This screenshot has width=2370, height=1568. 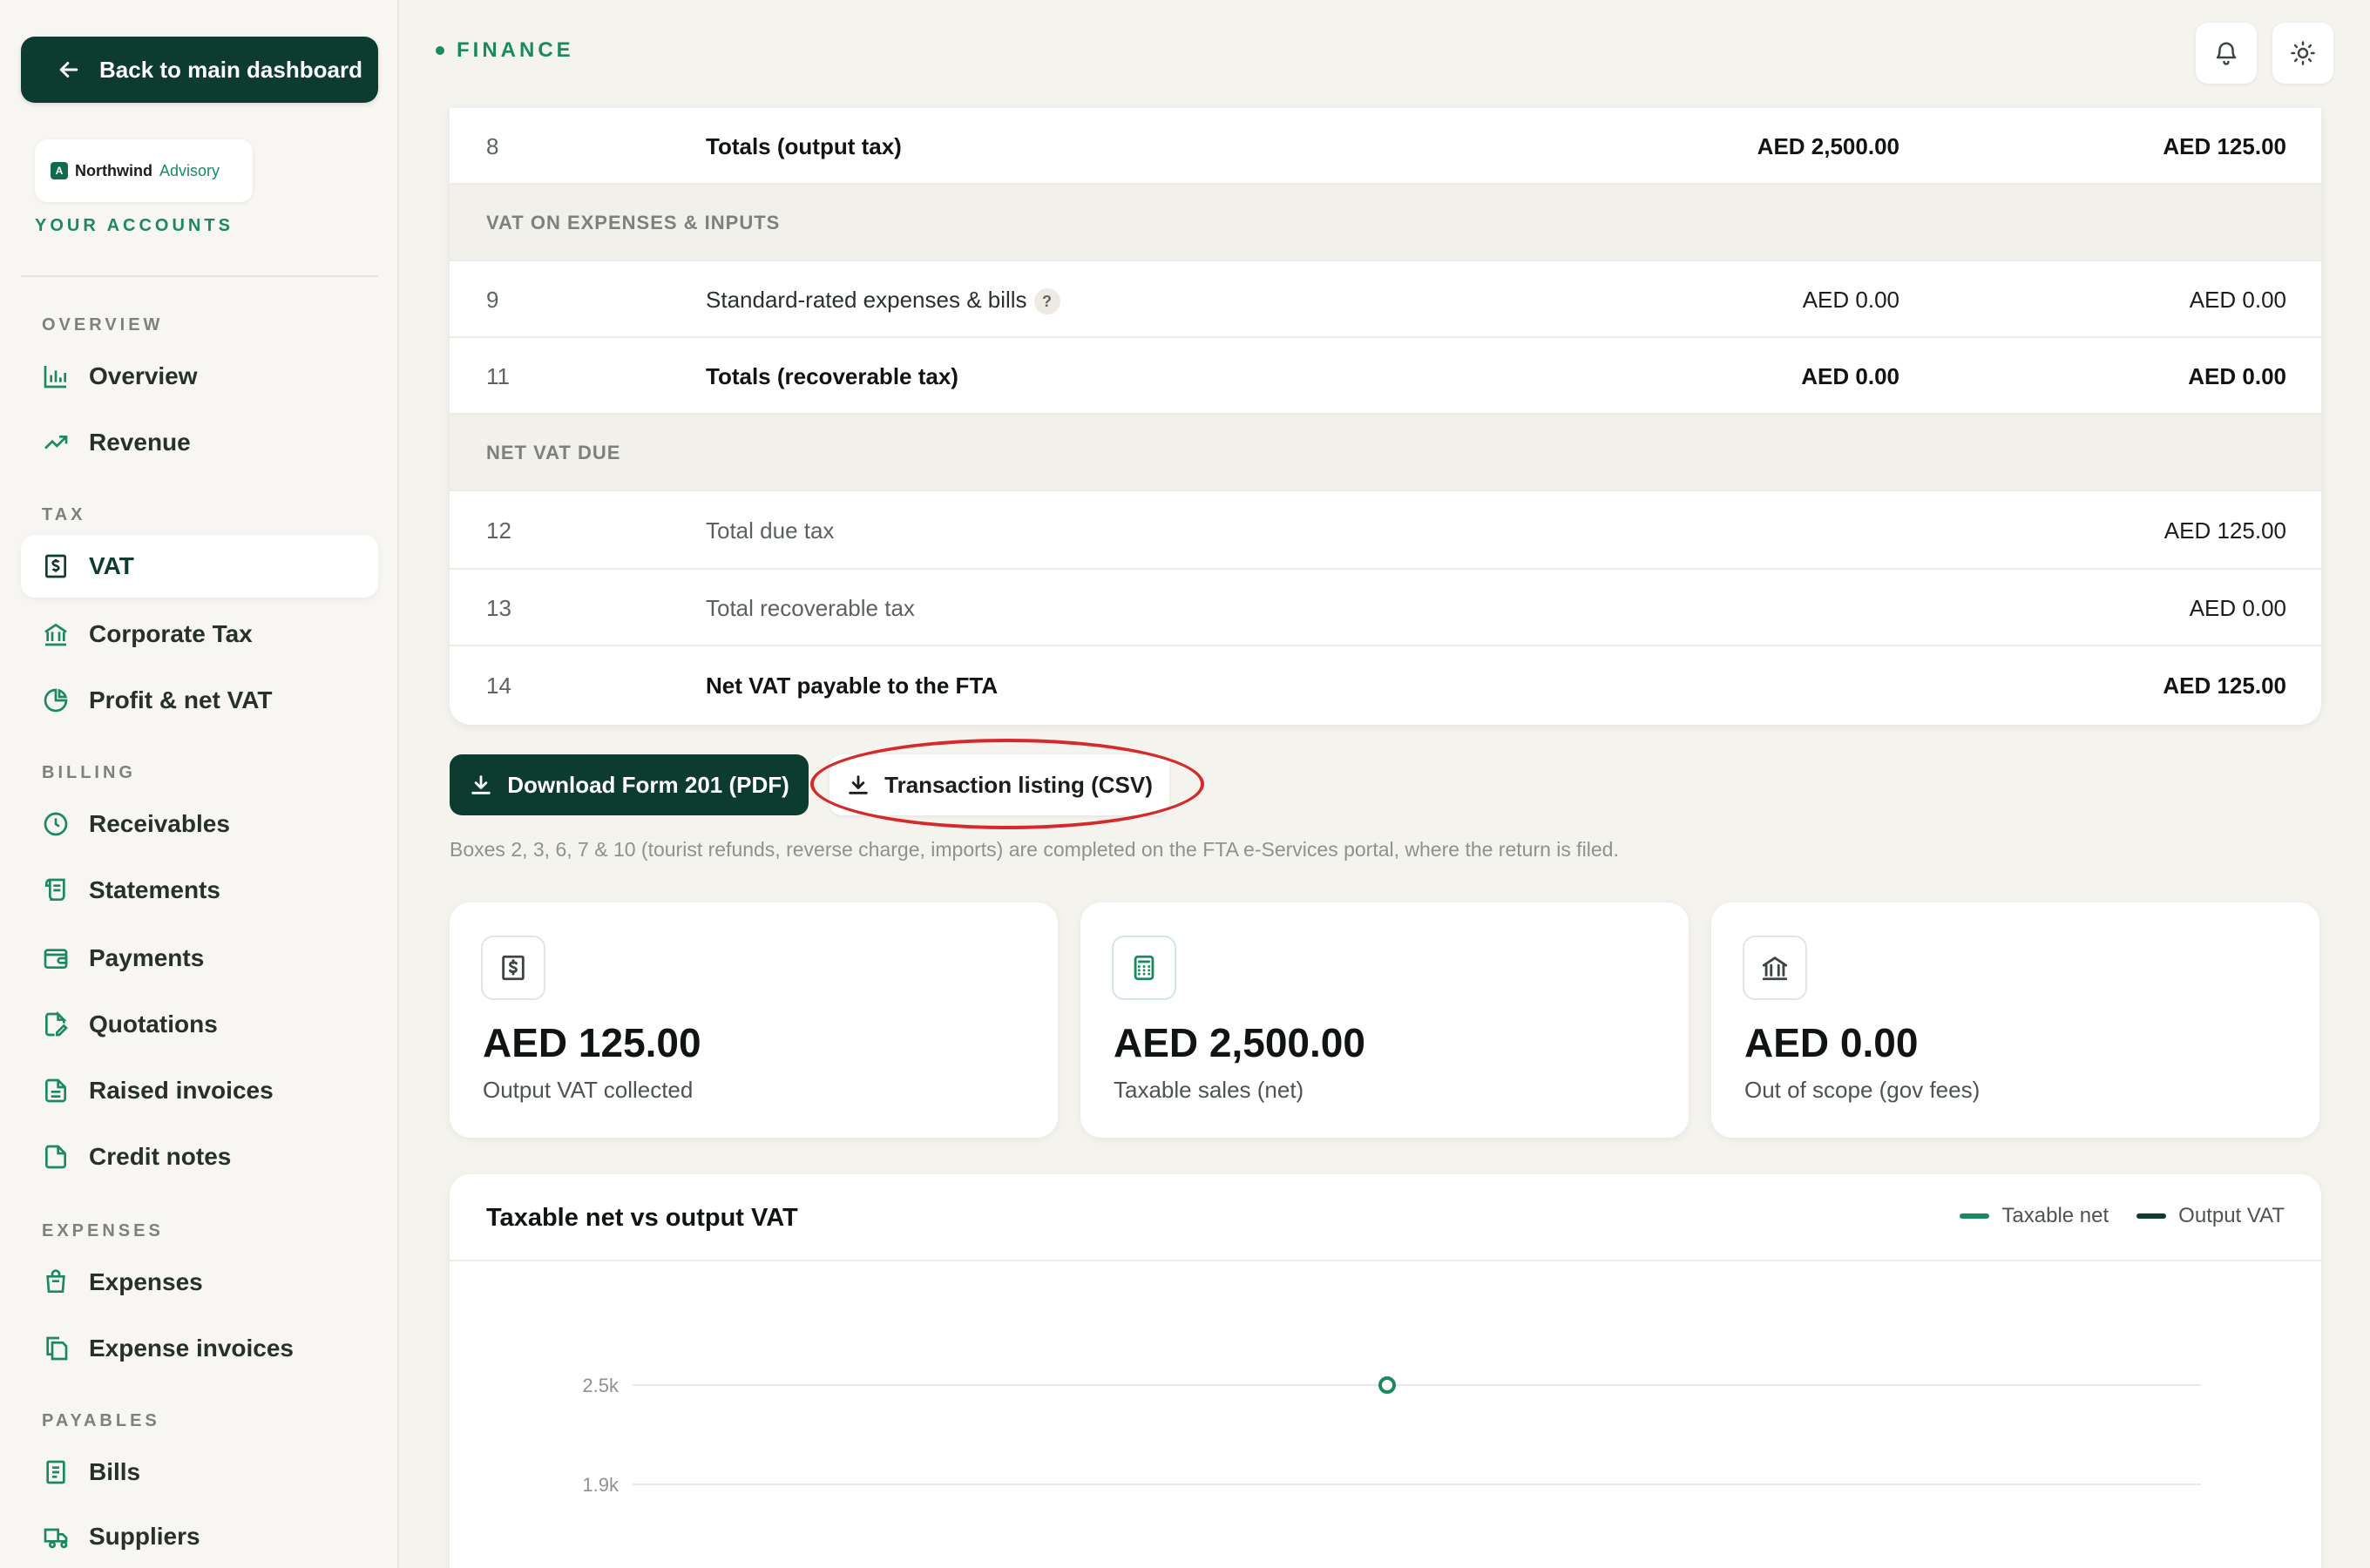 What do you see at coordinates (56, 824) in the screenshot?
I see `clock-icon` at bounding box center [56, 824].